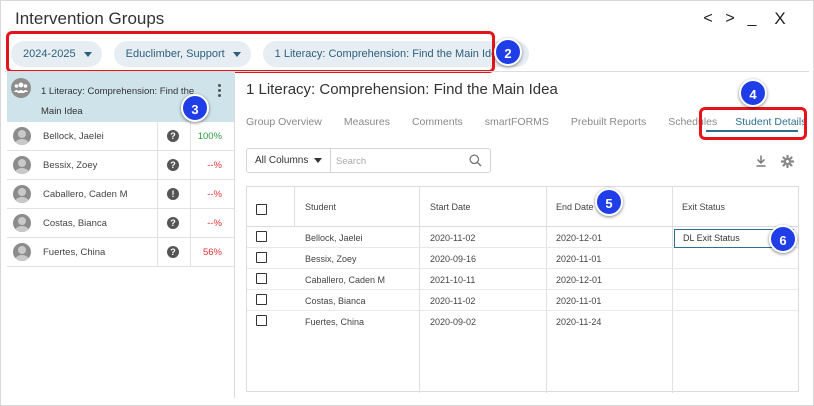 The width and height of the screenshot is (814, 406). I want to click on student-list-item: Bellock, Jaelei ? 100%, so click(120, 136).